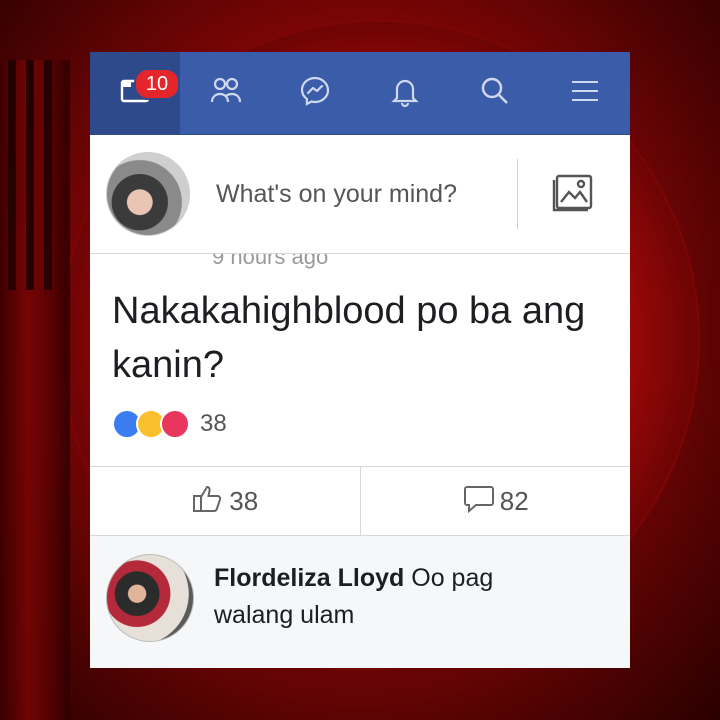 This screenshot has height=720, width=720. I want to click on post-actions: 38 82, so click(360, 501).